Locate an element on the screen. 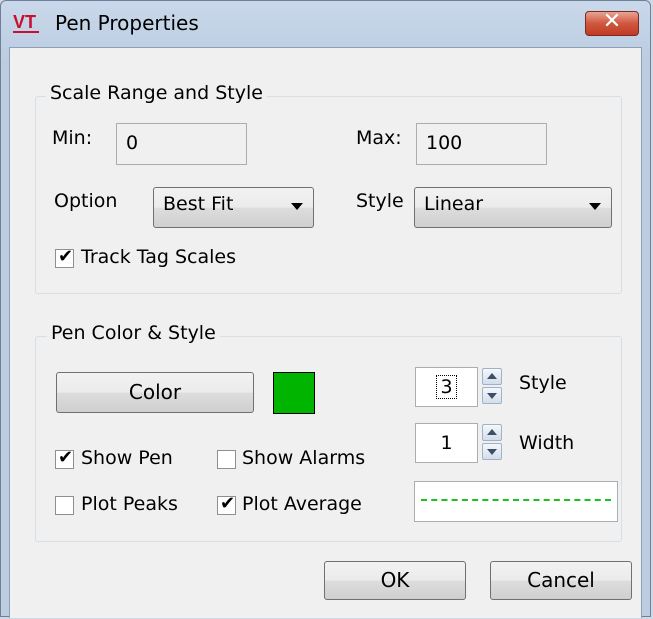 The width and height of the screenshot is (653, 619). title-bar: VT Pen Properties ✕ is located at coordinates (325, 24).